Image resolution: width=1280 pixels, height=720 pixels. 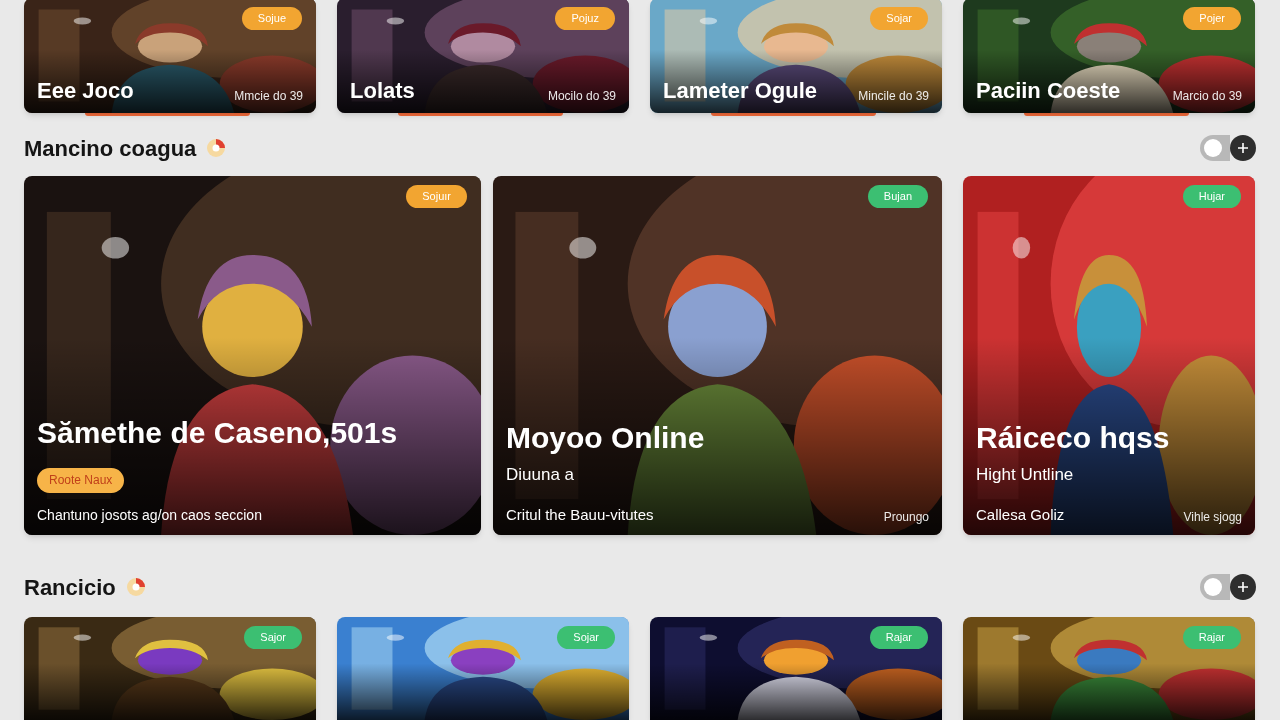 What do you see at coordinates (271, 18) in the screenshot?
I see `badge: Sojue` at bounding box center [271, 18].